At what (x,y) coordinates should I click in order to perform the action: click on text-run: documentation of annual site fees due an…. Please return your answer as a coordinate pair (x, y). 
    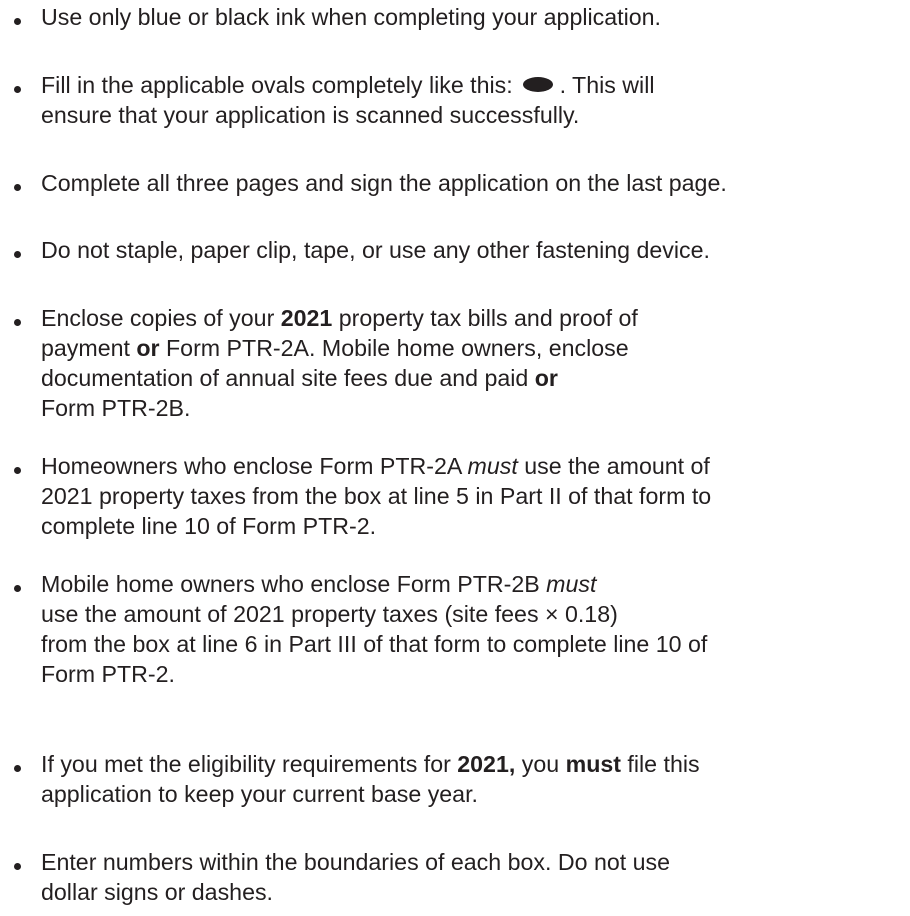
    Looking at the image, I should click on (288, 378).